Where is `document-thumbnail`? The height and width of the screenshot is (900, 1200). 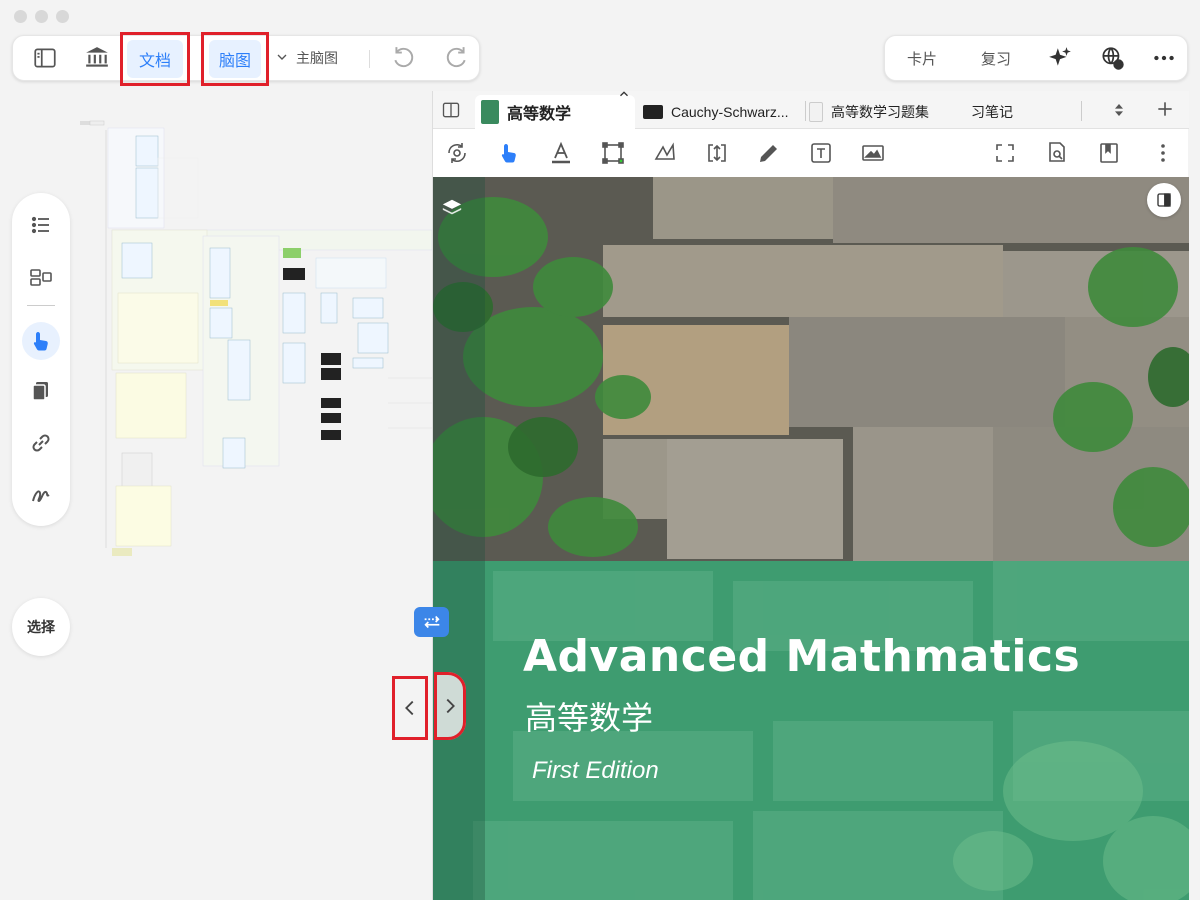 document-thumbnail is located at coordinates (816, 112).